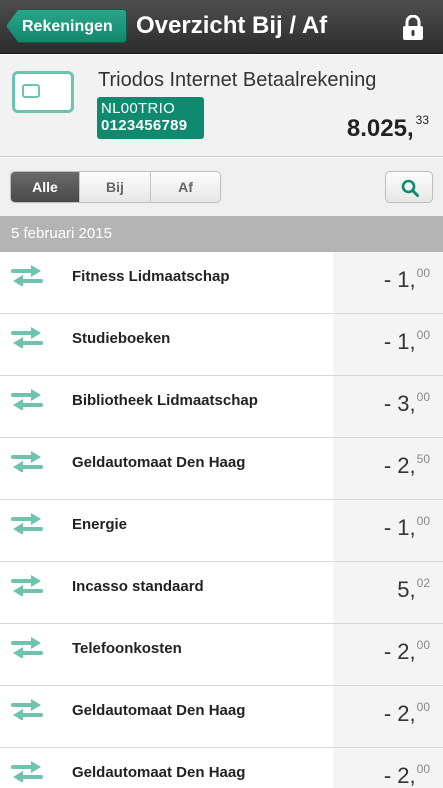  I want to click on filter-row: Alle Bij Af, so click(221, 187).